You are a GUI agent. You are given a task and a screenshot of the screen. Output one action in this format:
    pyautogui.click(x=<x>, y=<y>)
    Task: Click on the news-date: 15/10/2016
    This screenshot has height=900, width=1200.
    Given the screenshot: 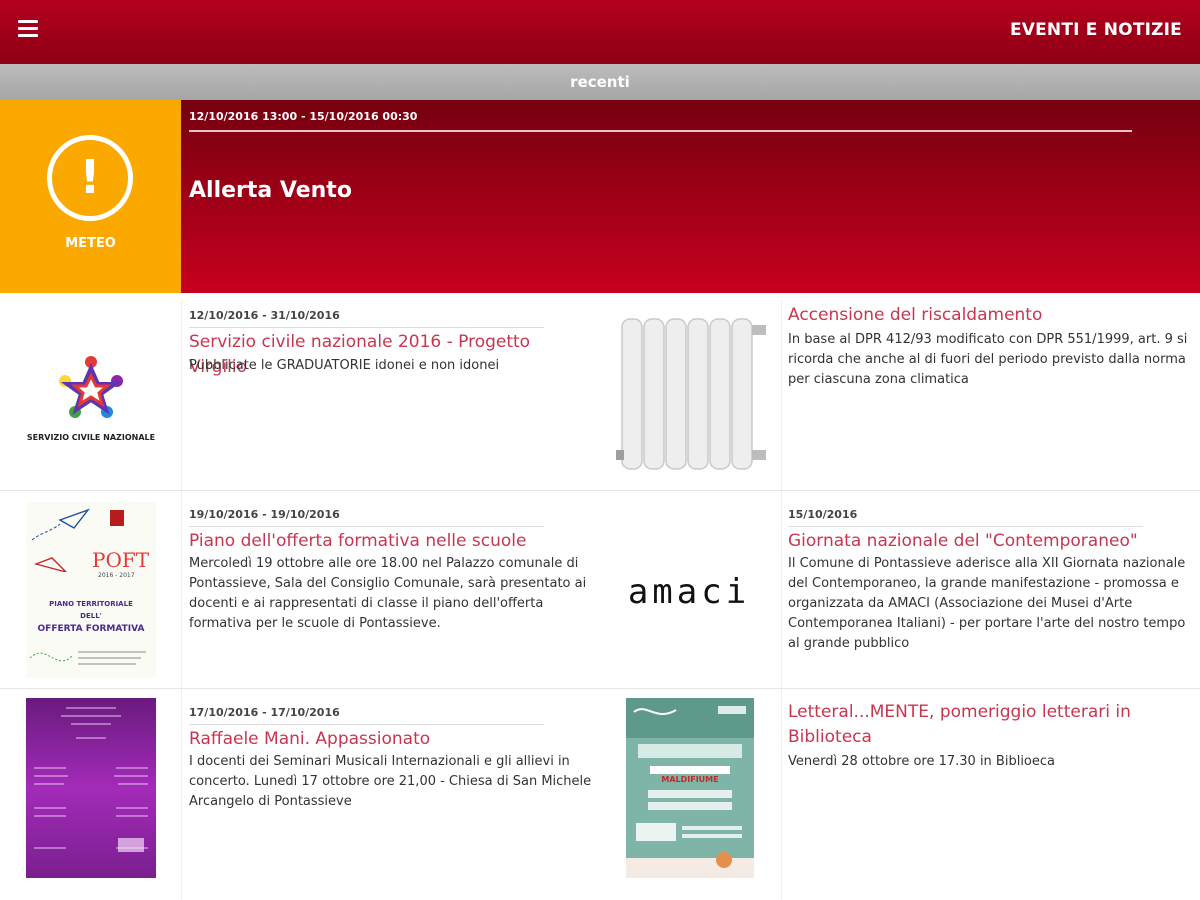 What is the action you would take?
    pyautogui.click(x=823, y=514)
    